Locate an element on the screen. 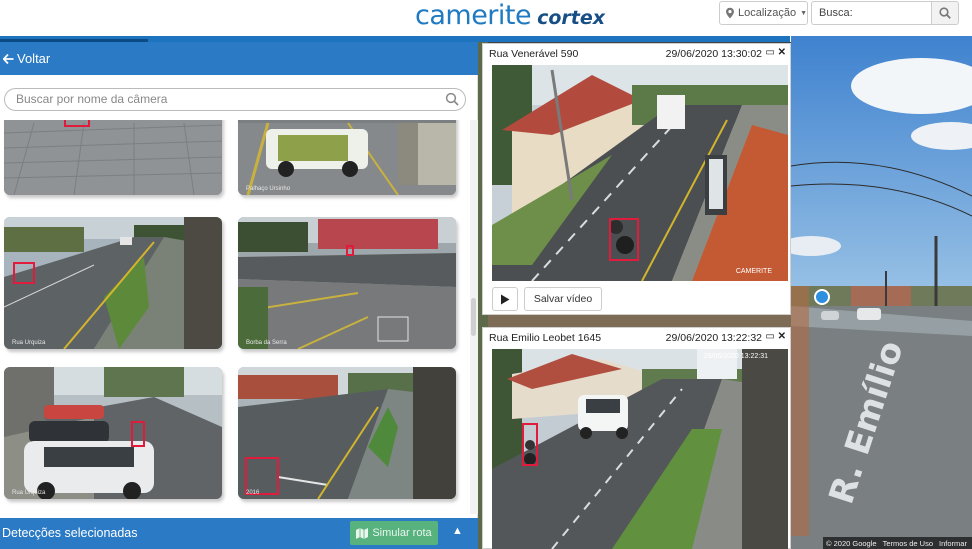 This screenshot has height=549, width=972. map-marker-icon is located at coordinates (730, 13).